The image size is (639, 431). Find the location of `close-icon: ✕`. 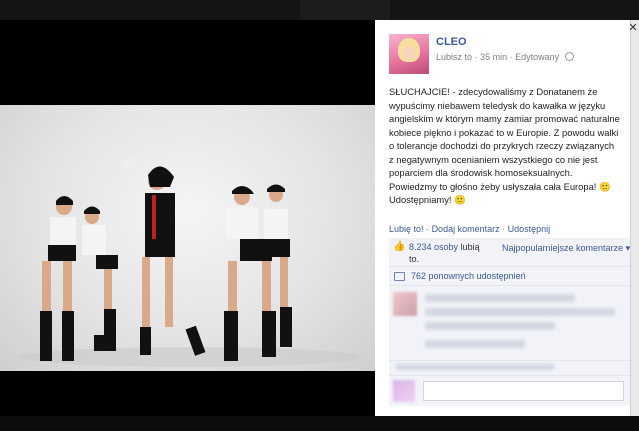

close-icon: ✕ is located at coordinates (633, 28).